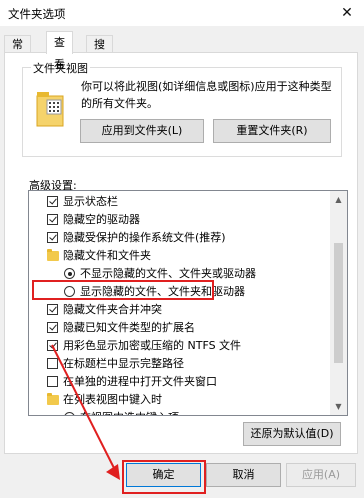 The height and width of the screenshot is (498, 364). I want to click on tree-item-label: 隐藏空的驱动器, so click(101, 219).